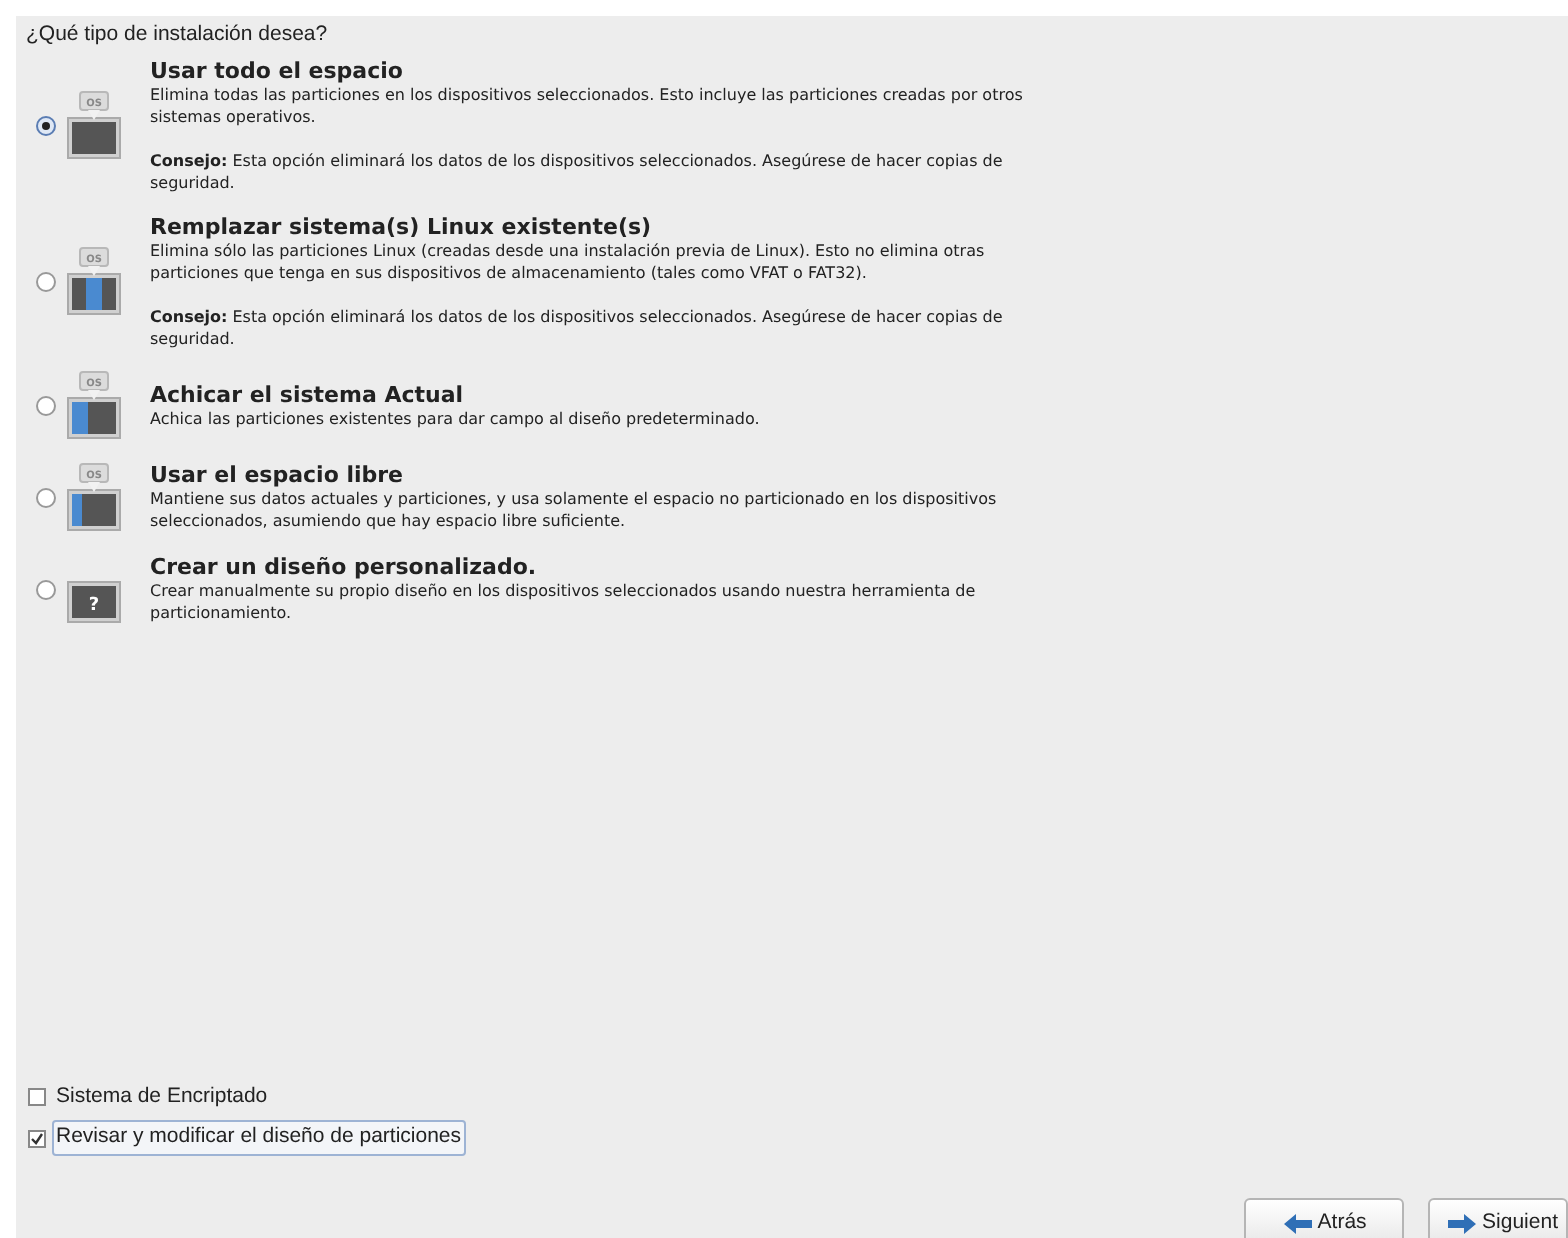  I want to click on option-title: Usar el espacio libre, so click(277, 475).